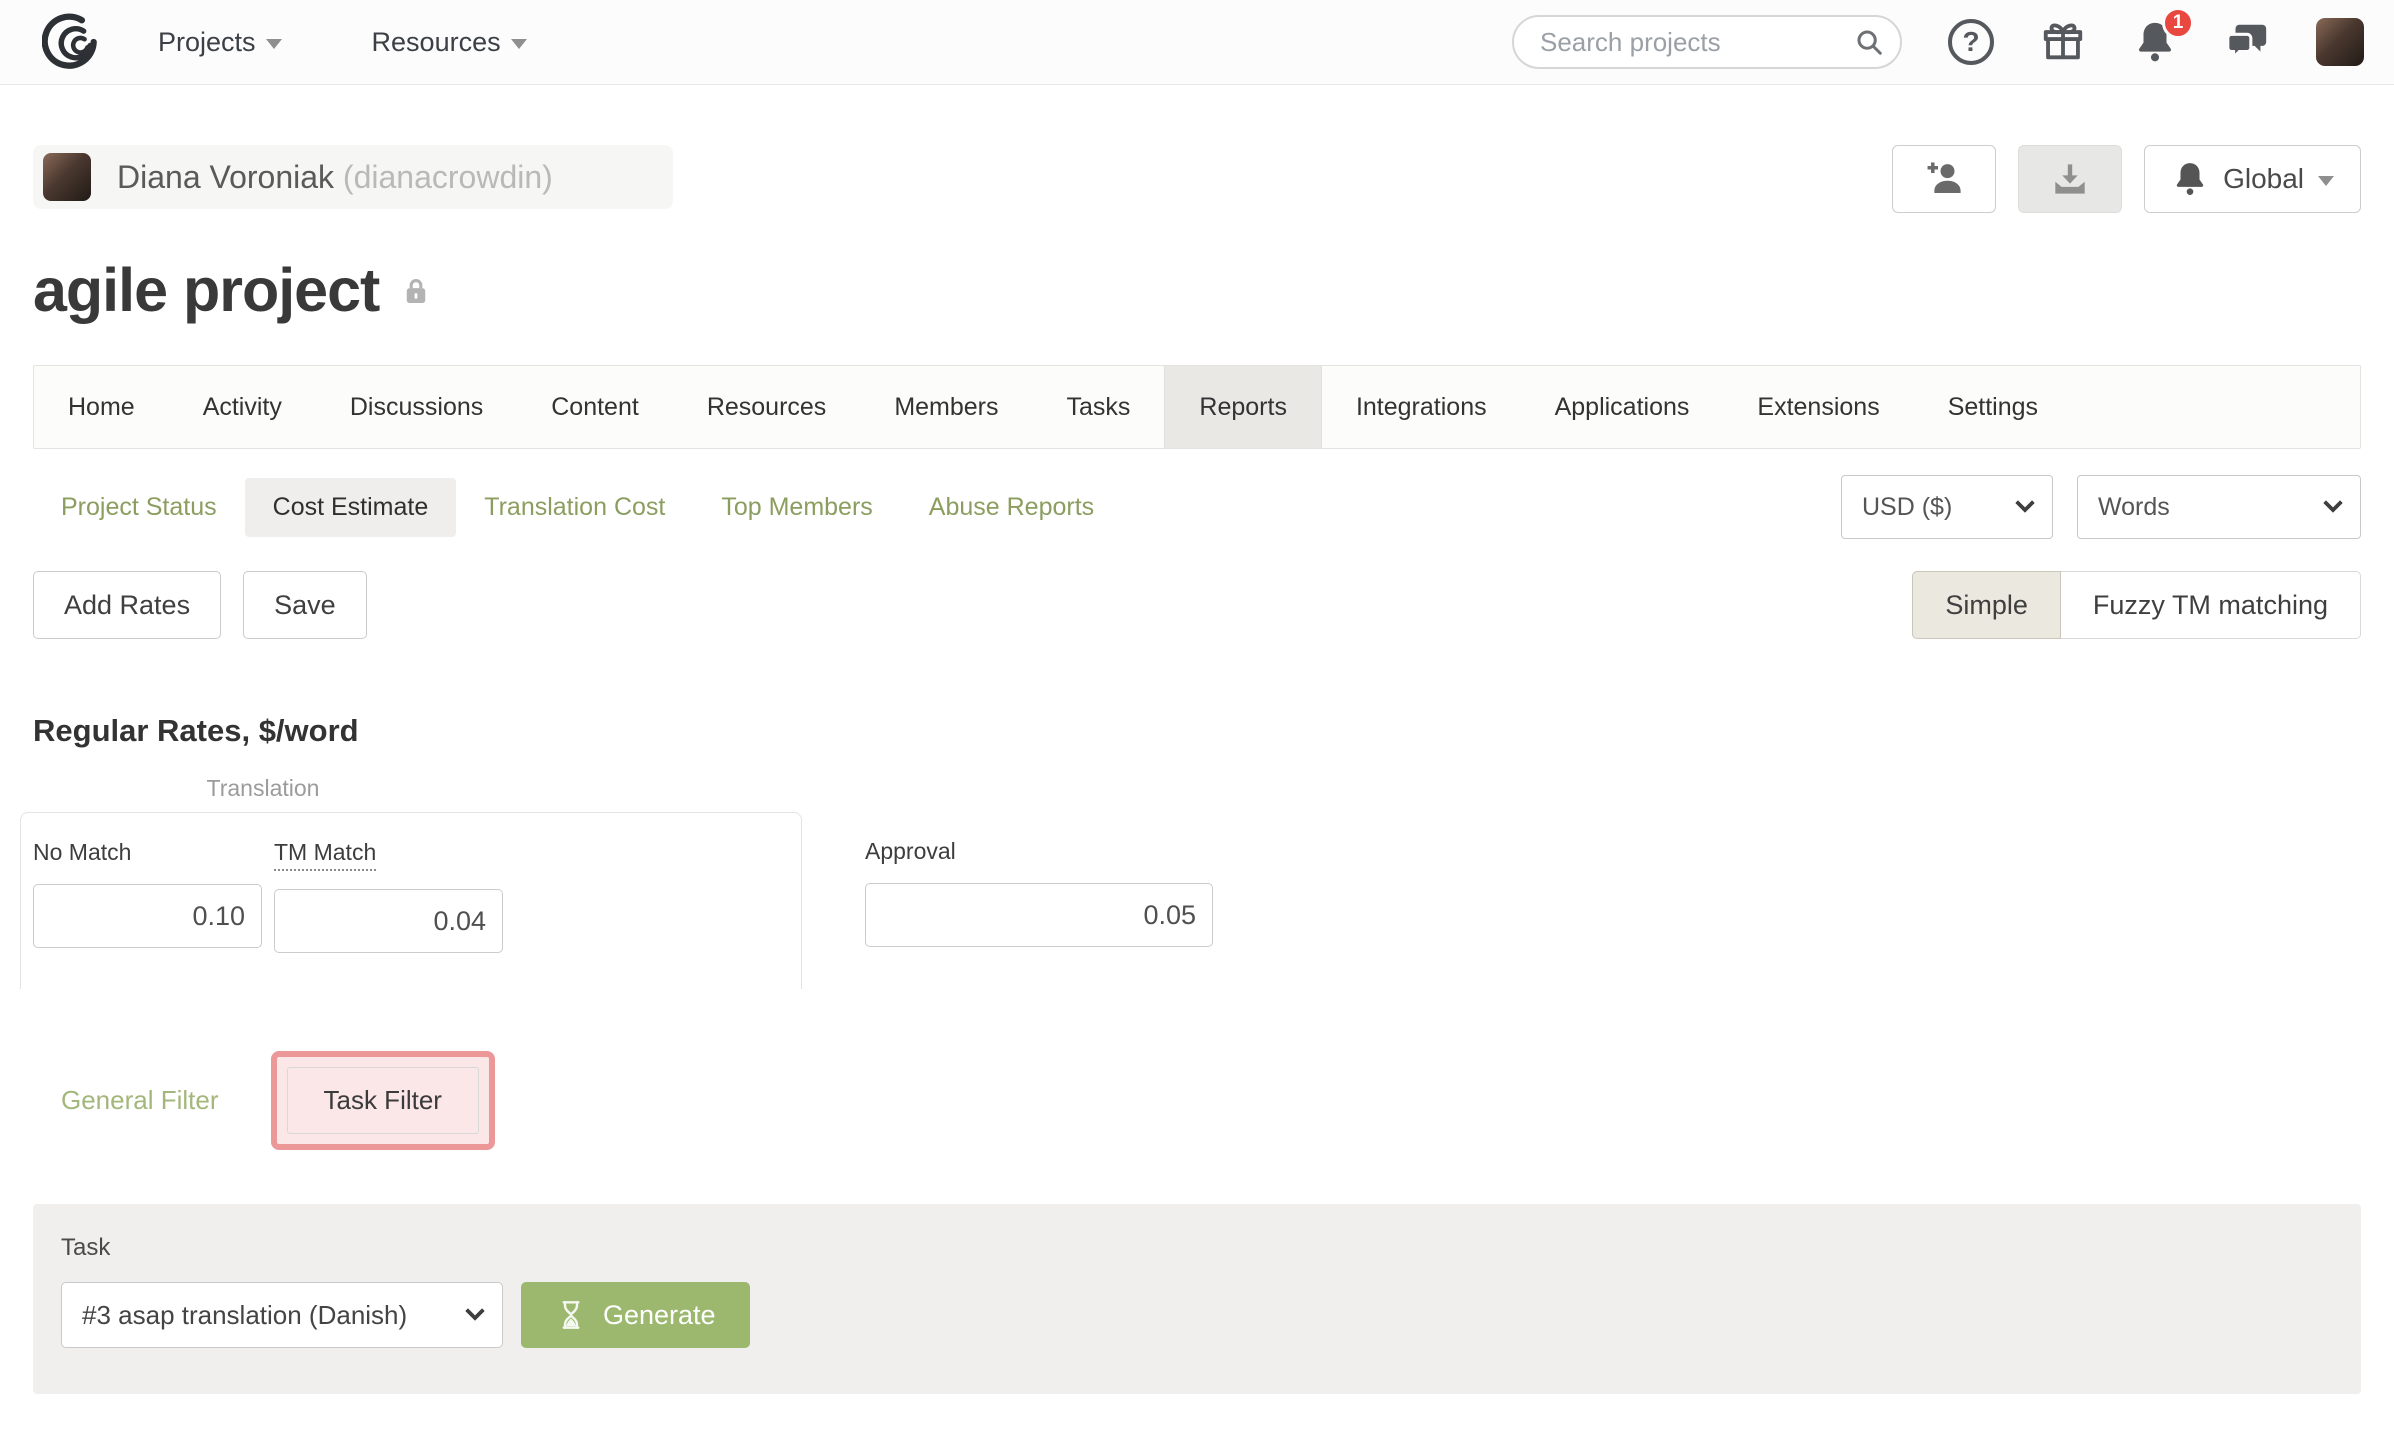 Image resolution: width=2394 pixels, height=1438 pixels. What do you see at coordinates (226, 176) in the screenshot?
I see `owner-display-name: Diana Voroniak` at bounding box center [226, 176].